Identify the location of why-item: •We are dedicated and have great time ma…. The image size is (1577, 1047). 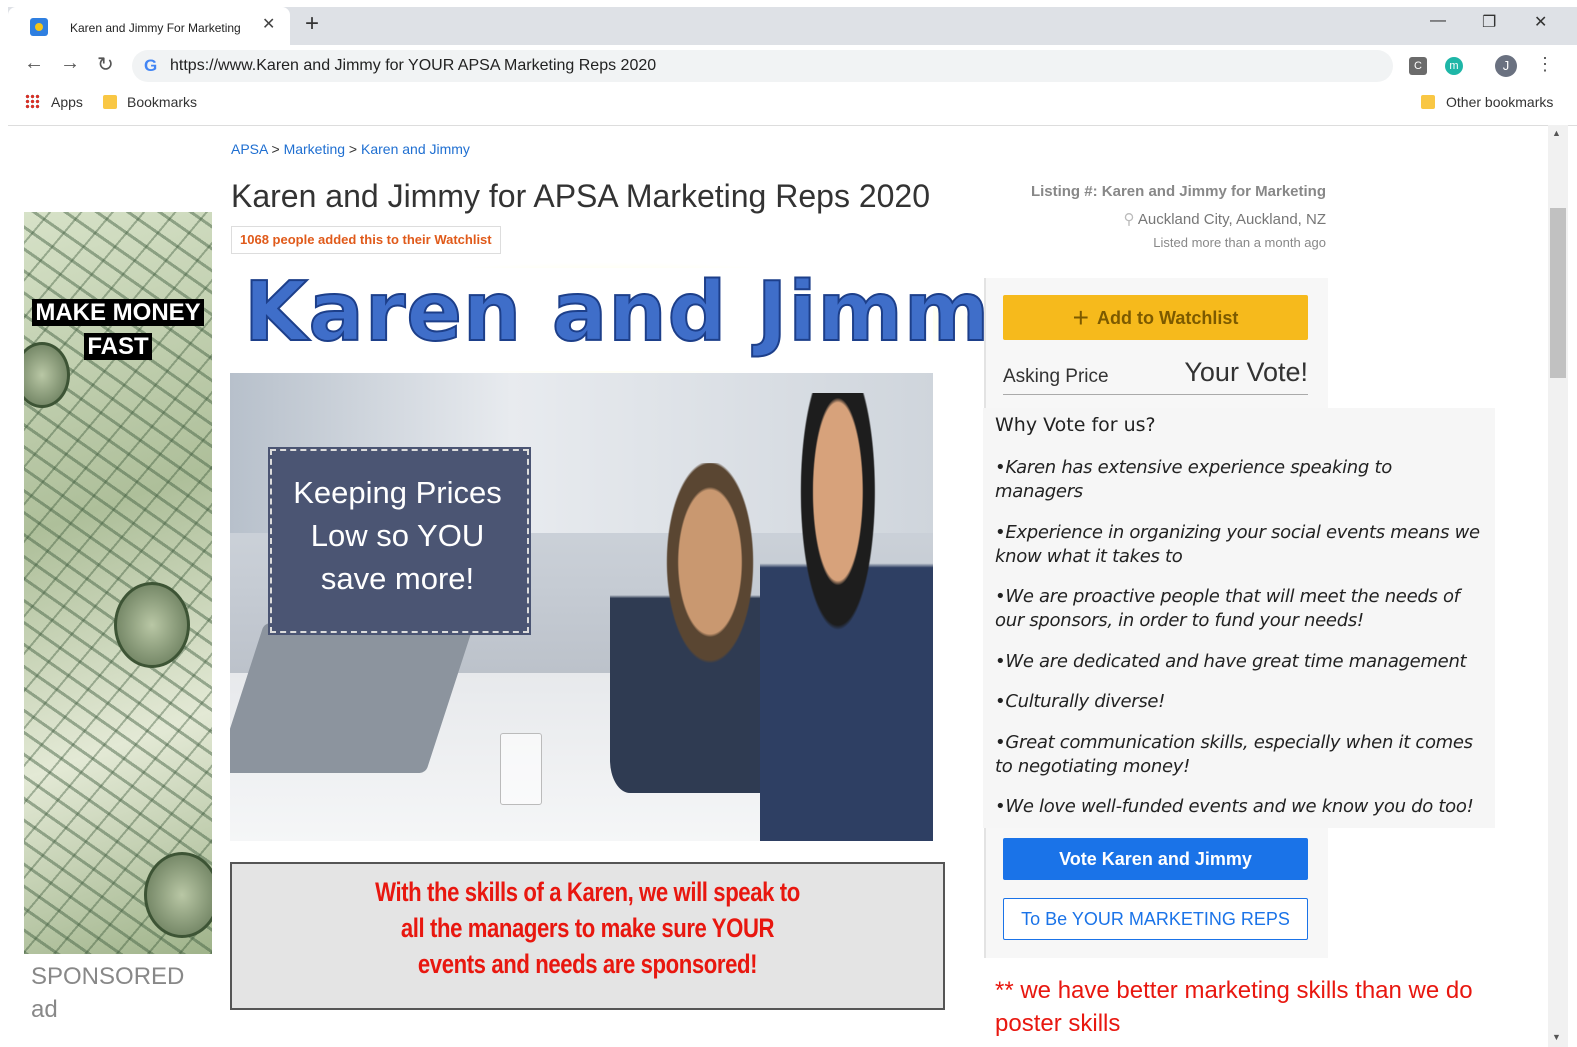
(1231, 661).